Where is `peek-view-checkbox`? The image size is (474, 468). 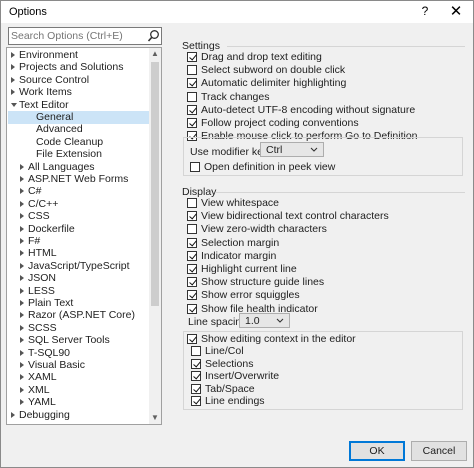 peek-view-checkbox is located at coordinates (195, 167).